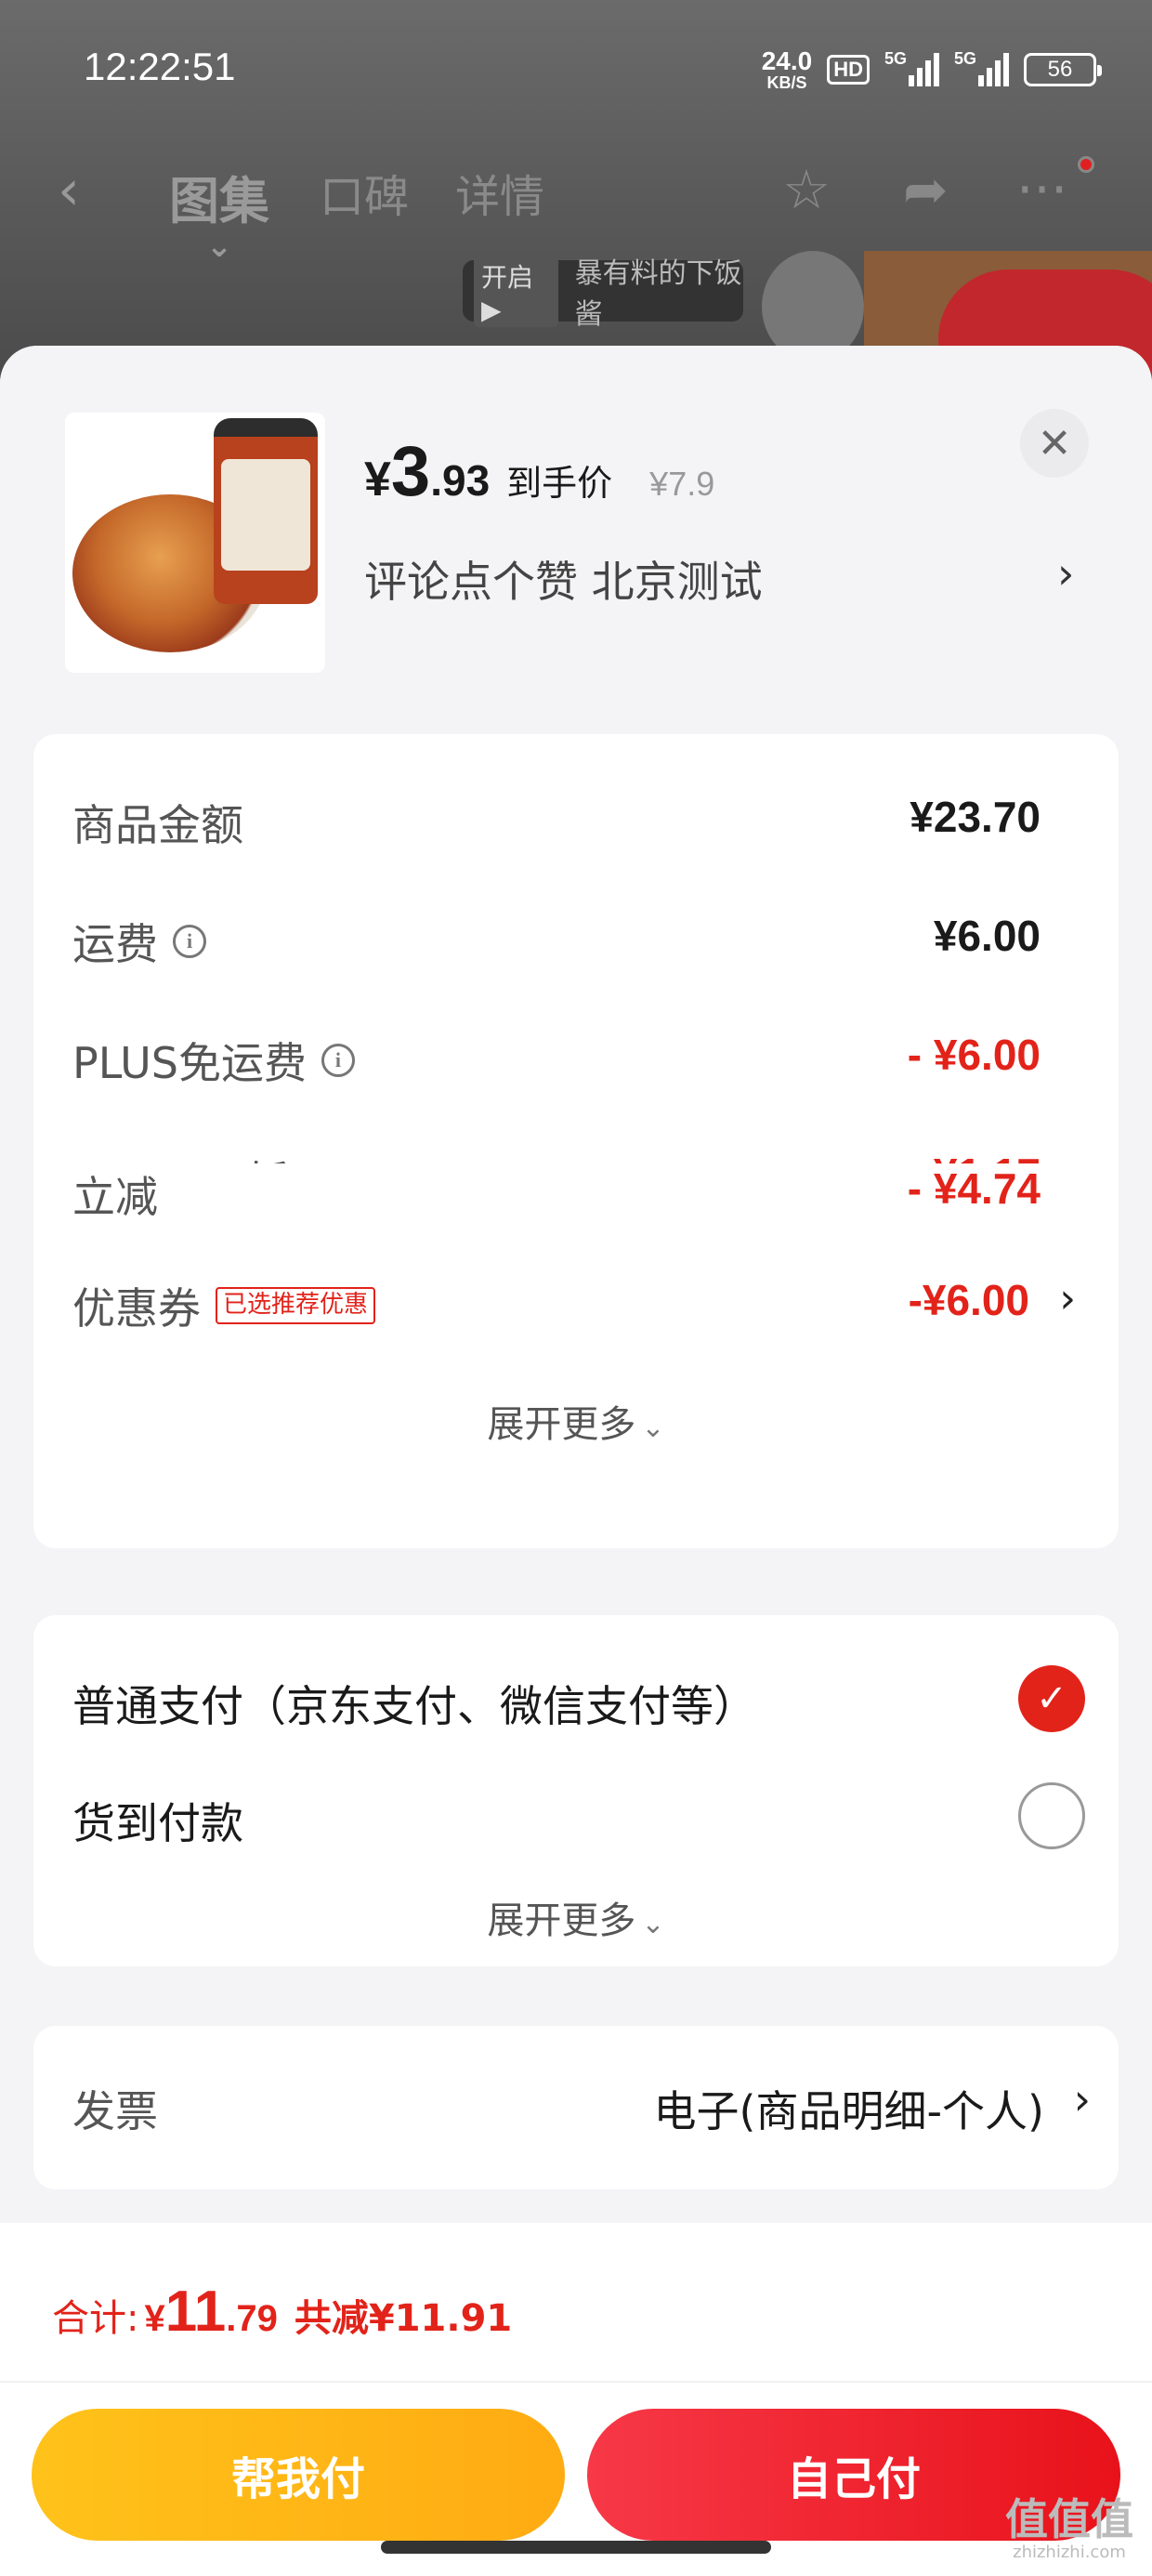 The image size is (1152, 2576). What do you see at coordinates (578, 1819) in the screenshot?
I see `payment-option-cod: 货到付款` at bounding box center [578, 1819].